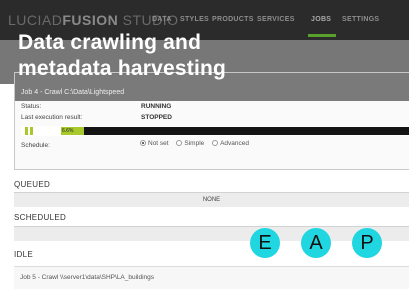 The width and height of the screenshot is (409, 289). Describe the element at coordinates (321, 19) in the screenshot. I see `nav-item-jobs: JOBS` at that location.